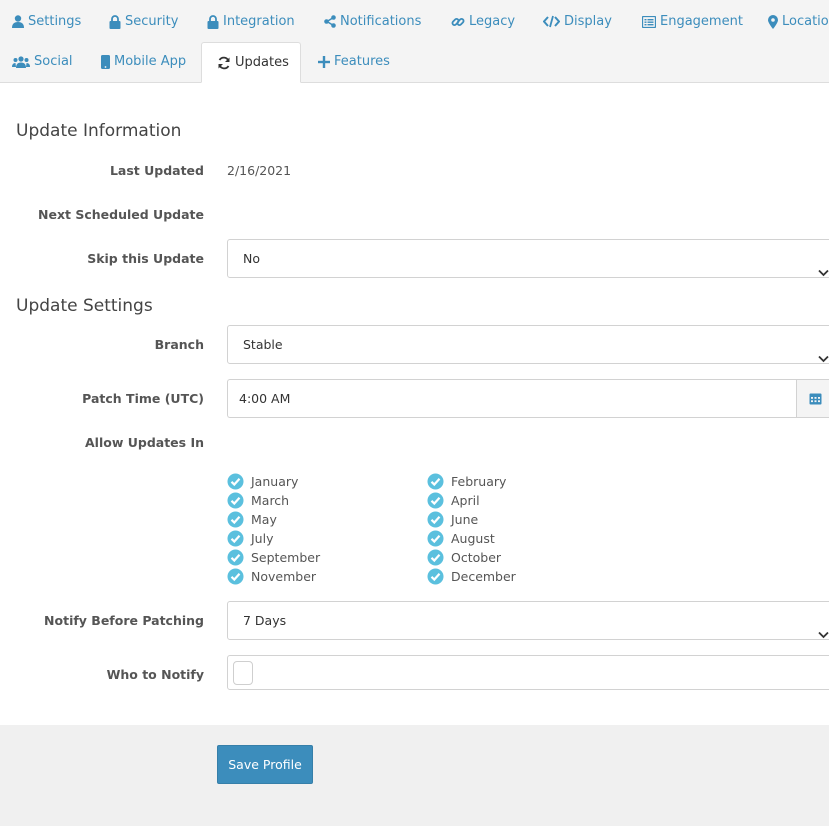 This screenshot has width=829, height=826. Describe the element at coordinates (649, 21) in the screenshot. I see `list-icon` at that location.